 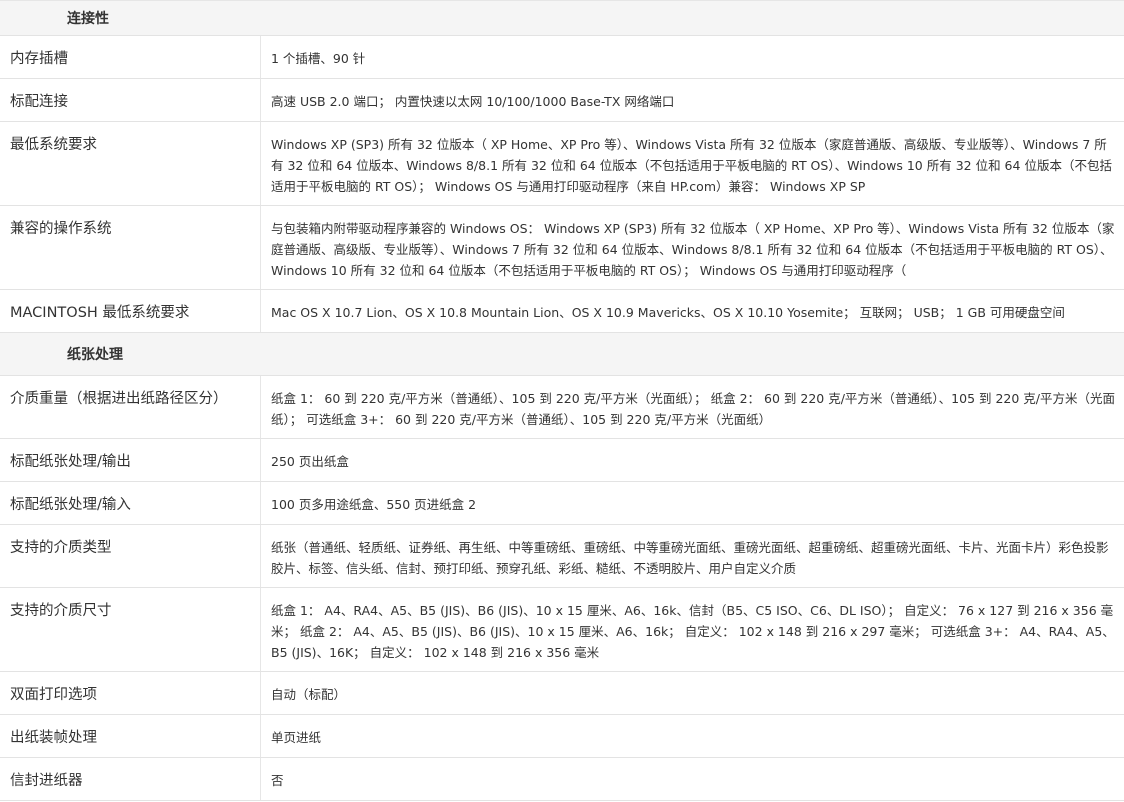 What do you see at coordinates (130, 503) in the screenshot?
I see `spec-label: 标配纸张处理/输入` at bounding box center [130, 503].